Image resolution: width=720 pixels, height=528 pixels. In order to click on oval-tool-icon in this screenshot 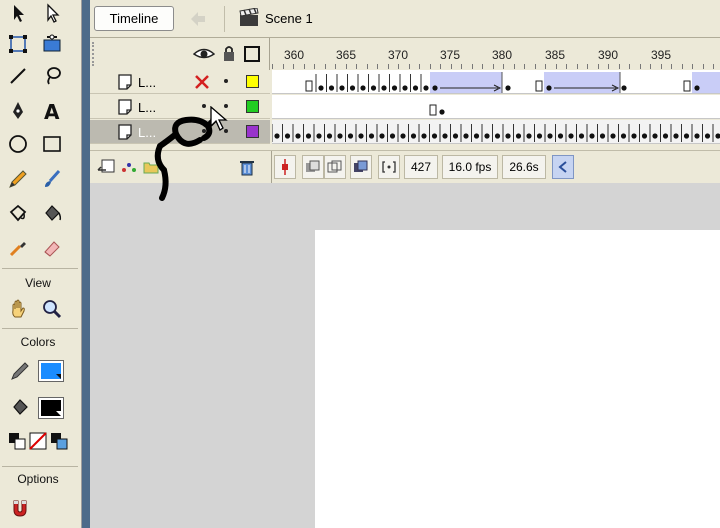, I will do `click(18, 144)`.